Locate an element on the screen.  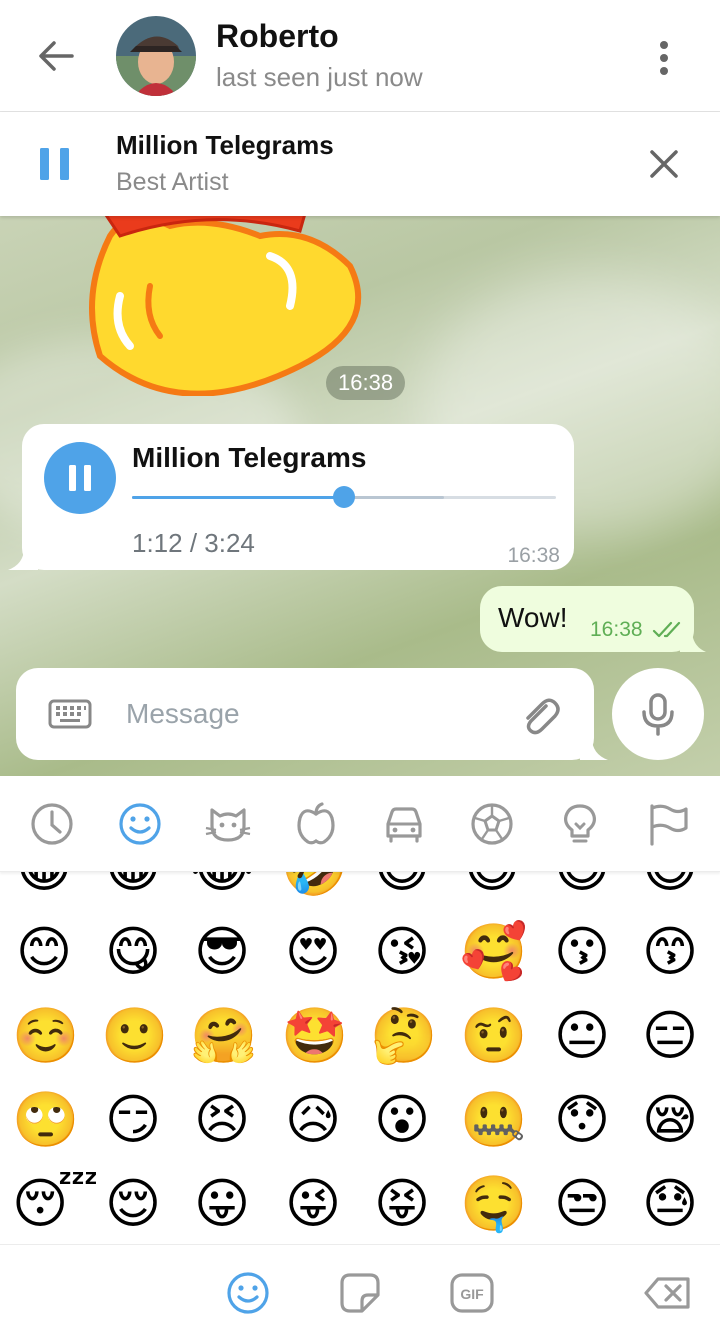
player-close-button is located at coordinates (664, 164).